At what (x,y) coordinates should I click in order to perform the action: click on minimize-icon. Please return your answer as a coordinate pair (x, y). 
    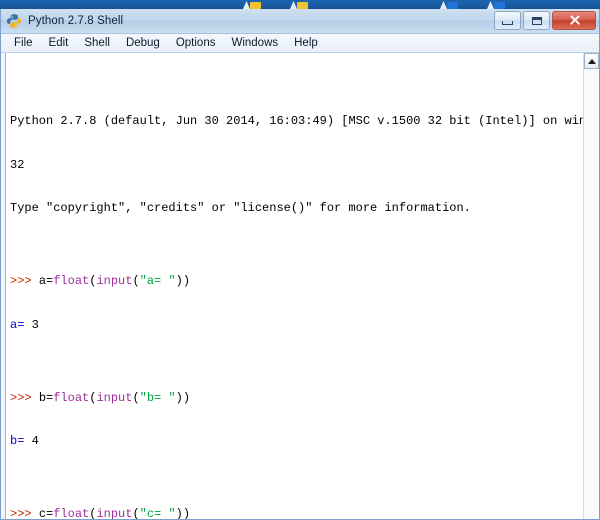
    Looking at the image, I should click on (507, 23).